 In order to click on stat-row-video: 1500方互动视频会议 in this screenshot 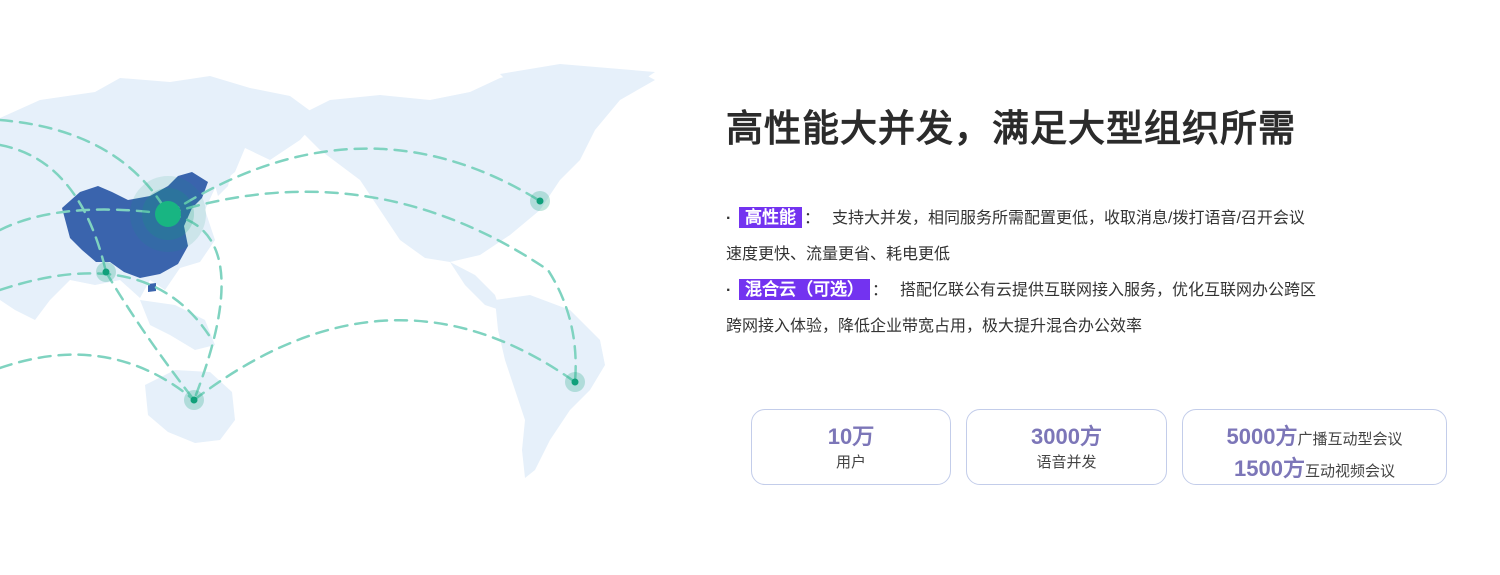, I will do `click(1314, 470)`.